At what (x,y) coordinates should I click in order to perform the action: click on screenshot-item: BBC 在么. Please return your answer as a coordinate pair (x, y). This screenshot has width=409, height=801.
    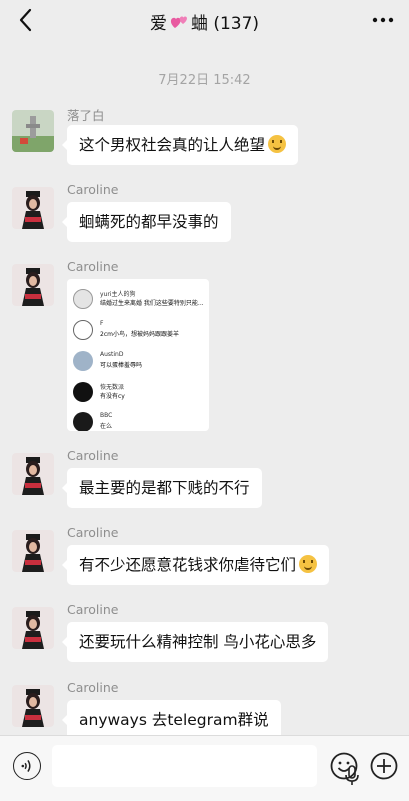
    Looking at the image, I should click on (140, 420).